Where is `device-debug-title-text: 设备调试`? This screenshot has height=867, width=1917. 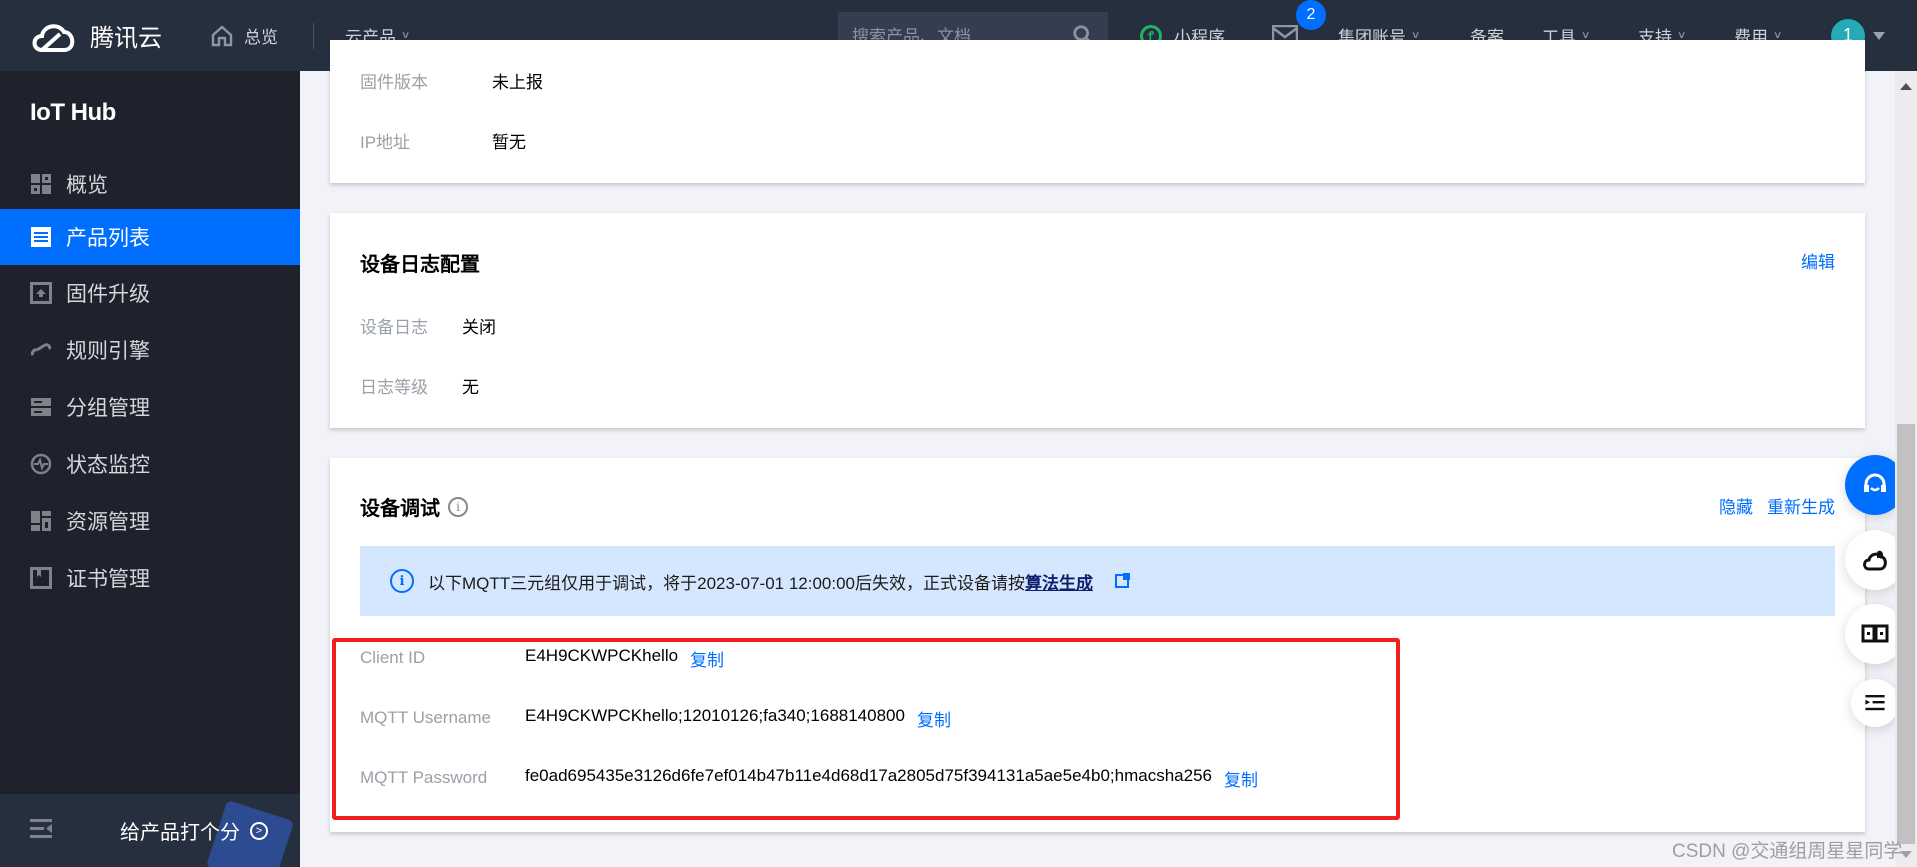
device-debug-title-text: 设备调试 is located at coordinates (400, 509).